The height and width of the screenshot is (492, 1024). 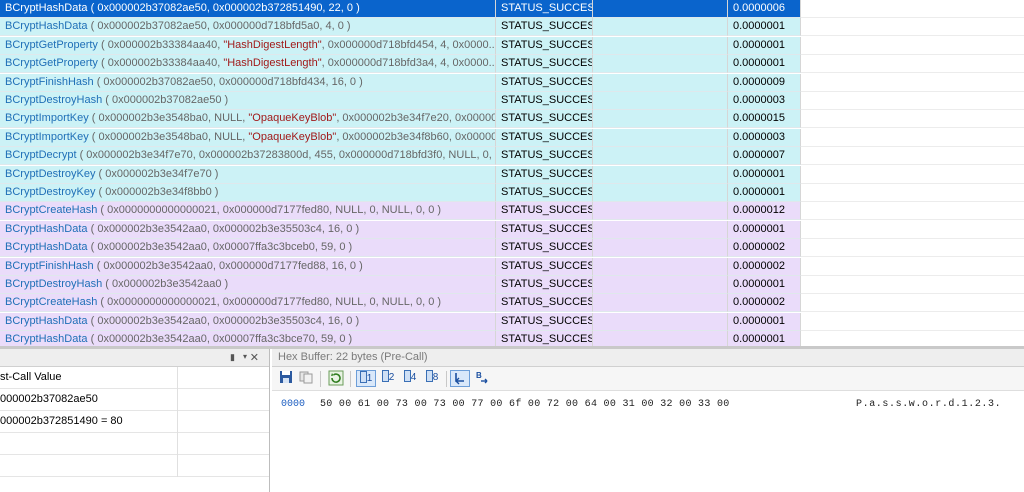 What do you see at coordinates (248, 174) in the screenshot?
I see `api-call-cell: BCryptDestroyKey ( 0x000002b3e34f7e70 )` at bounding box center [248, 174].